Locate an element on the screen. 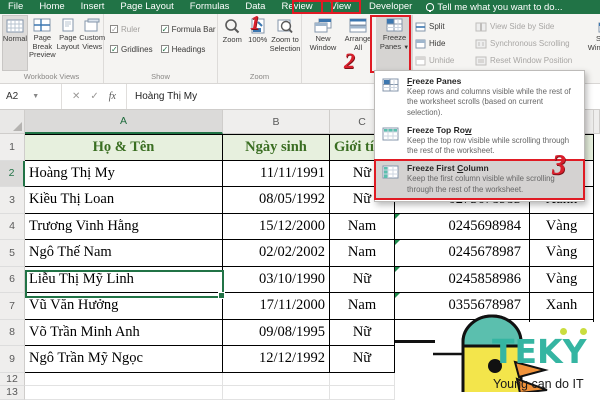  ruler-checkbox: ✓ Ruler is located at coordinates (131, 29).